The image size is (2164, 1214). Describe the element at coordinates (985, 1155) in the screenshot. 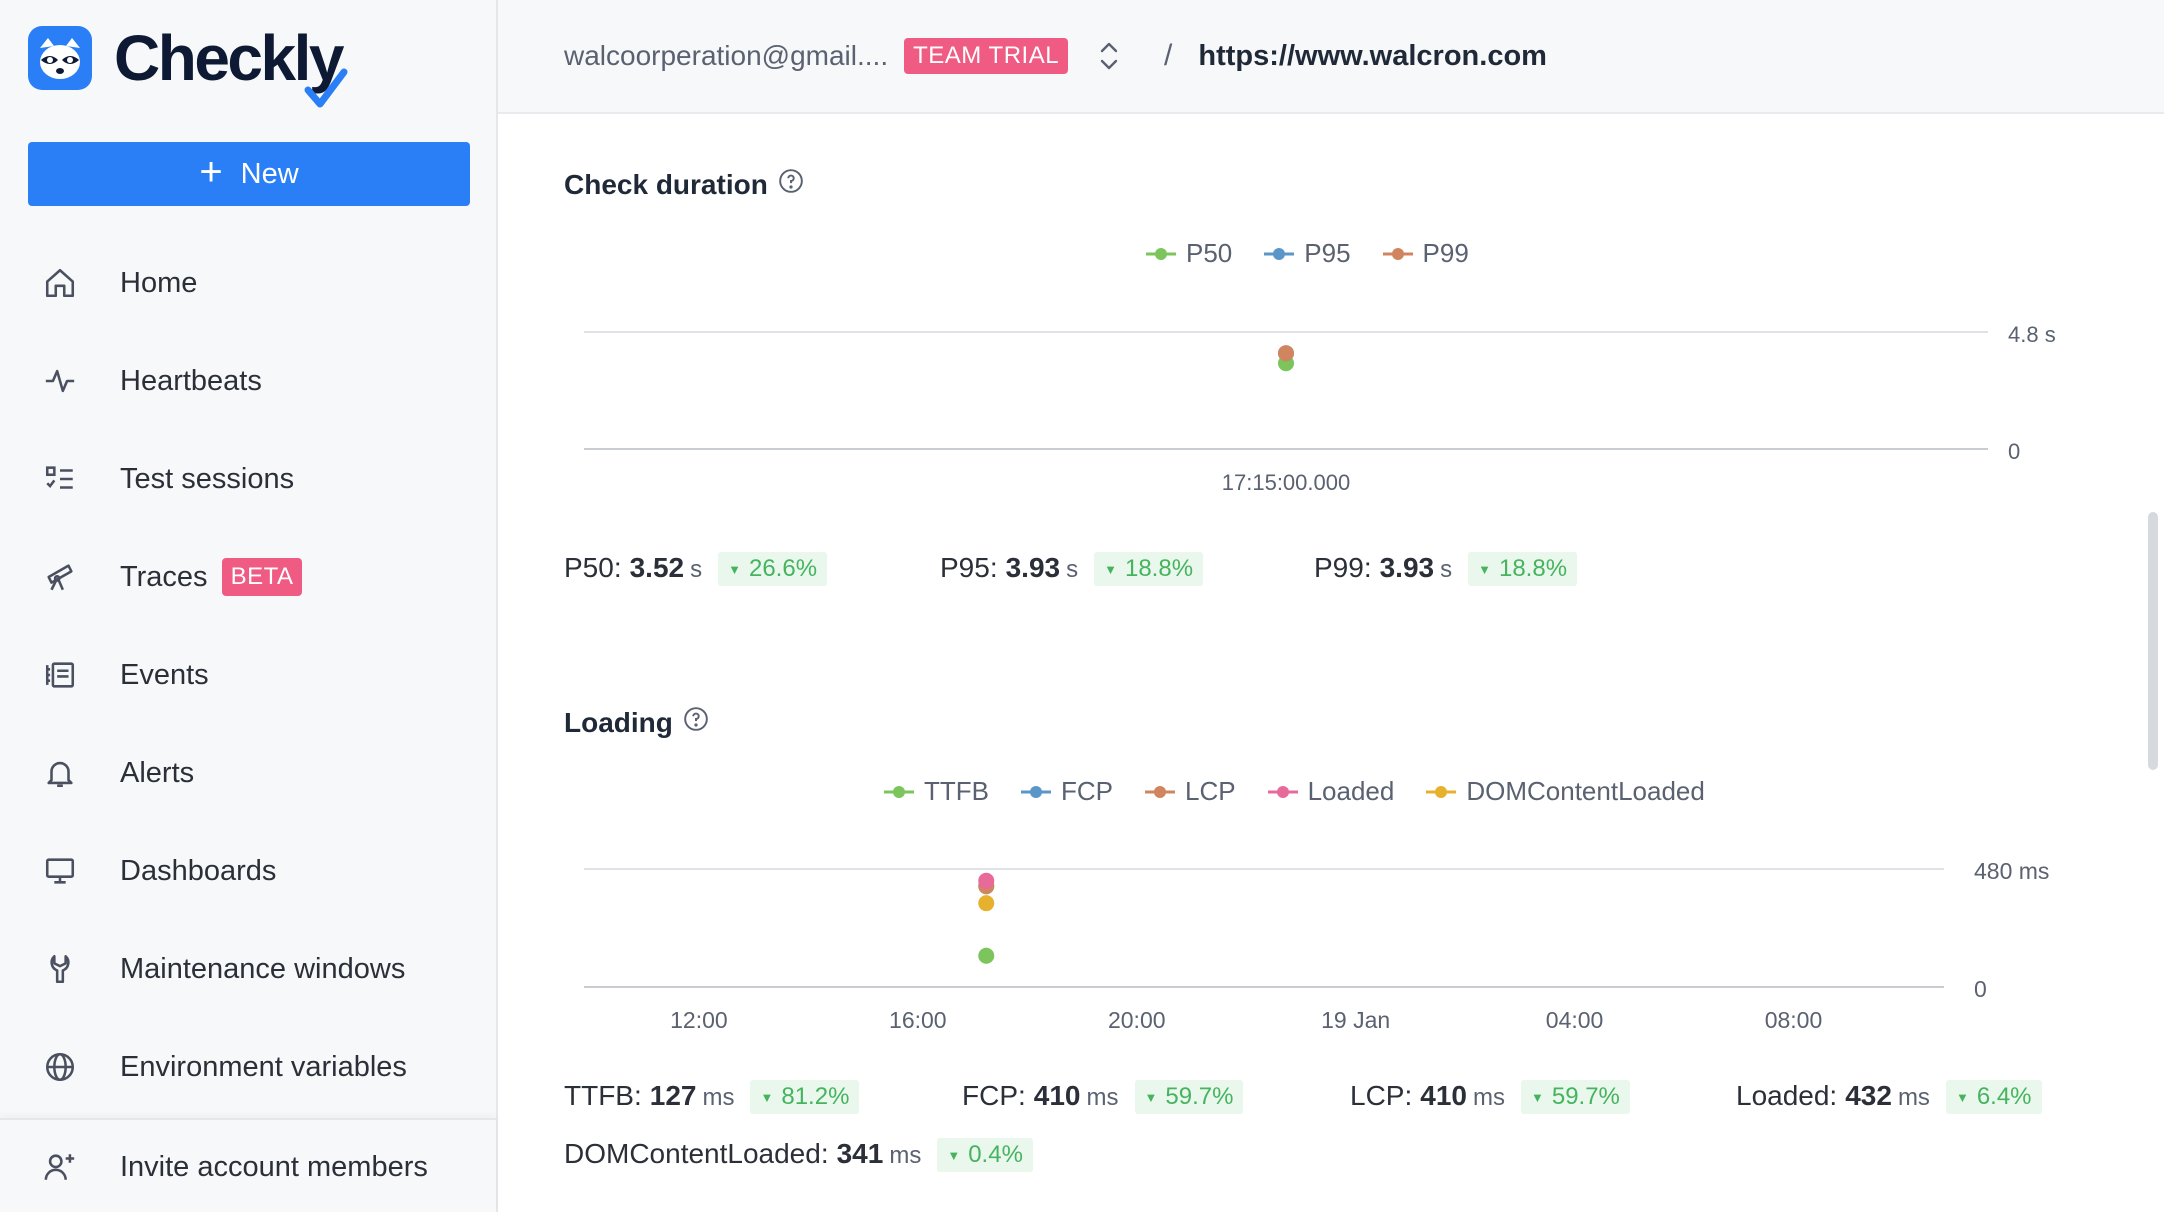

I see `stat-delta-badge: ▼ 0.4%` at that location.